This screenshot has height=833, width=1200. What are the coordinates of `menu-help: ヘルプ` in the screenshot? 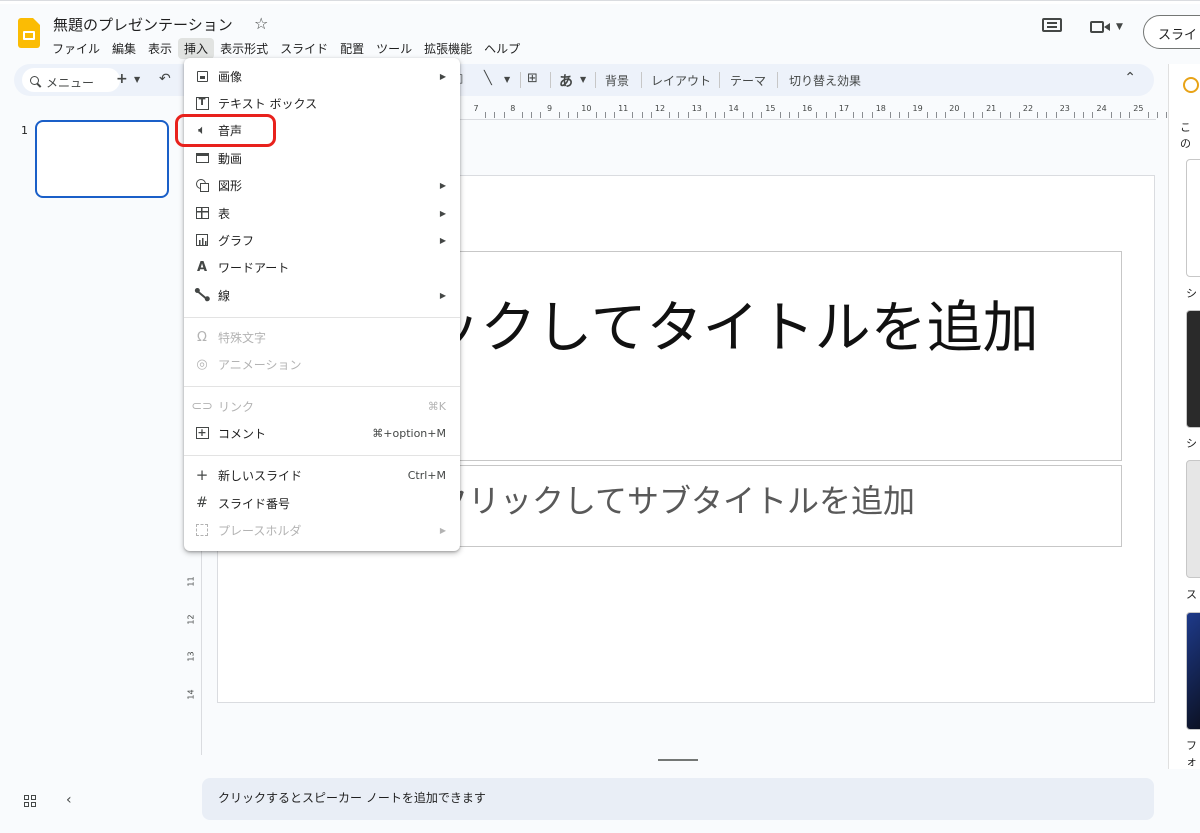 It's located at (502, 48).